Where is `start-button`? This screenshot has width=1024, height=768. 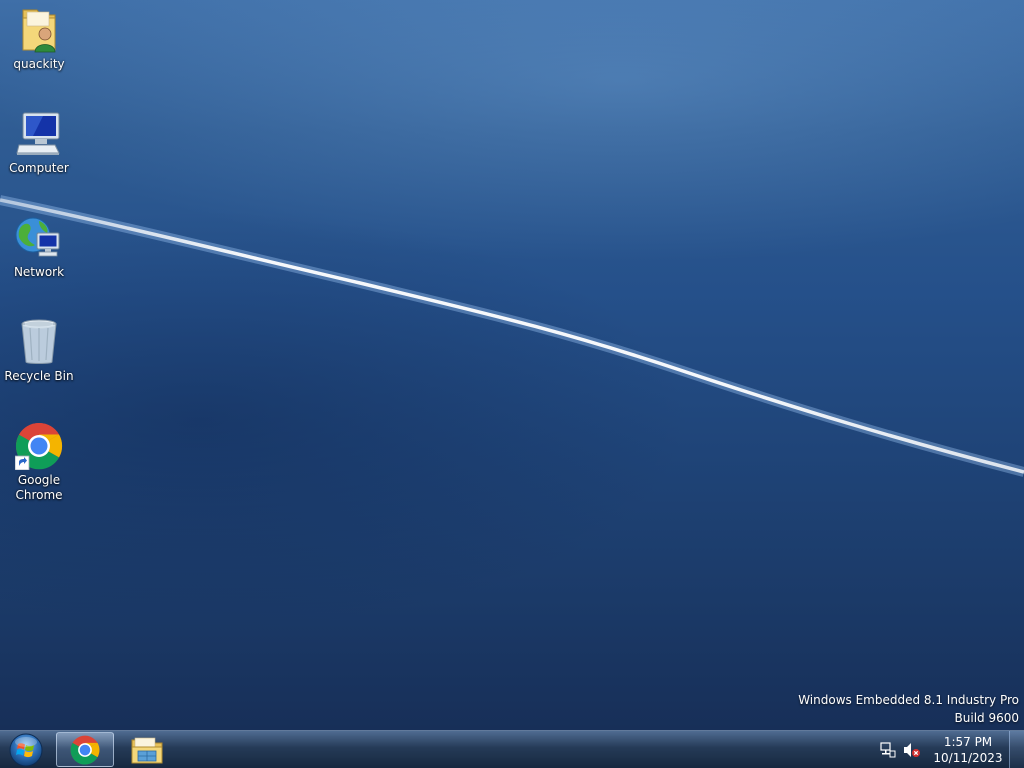
start-button is located at coordinates (26, 750).